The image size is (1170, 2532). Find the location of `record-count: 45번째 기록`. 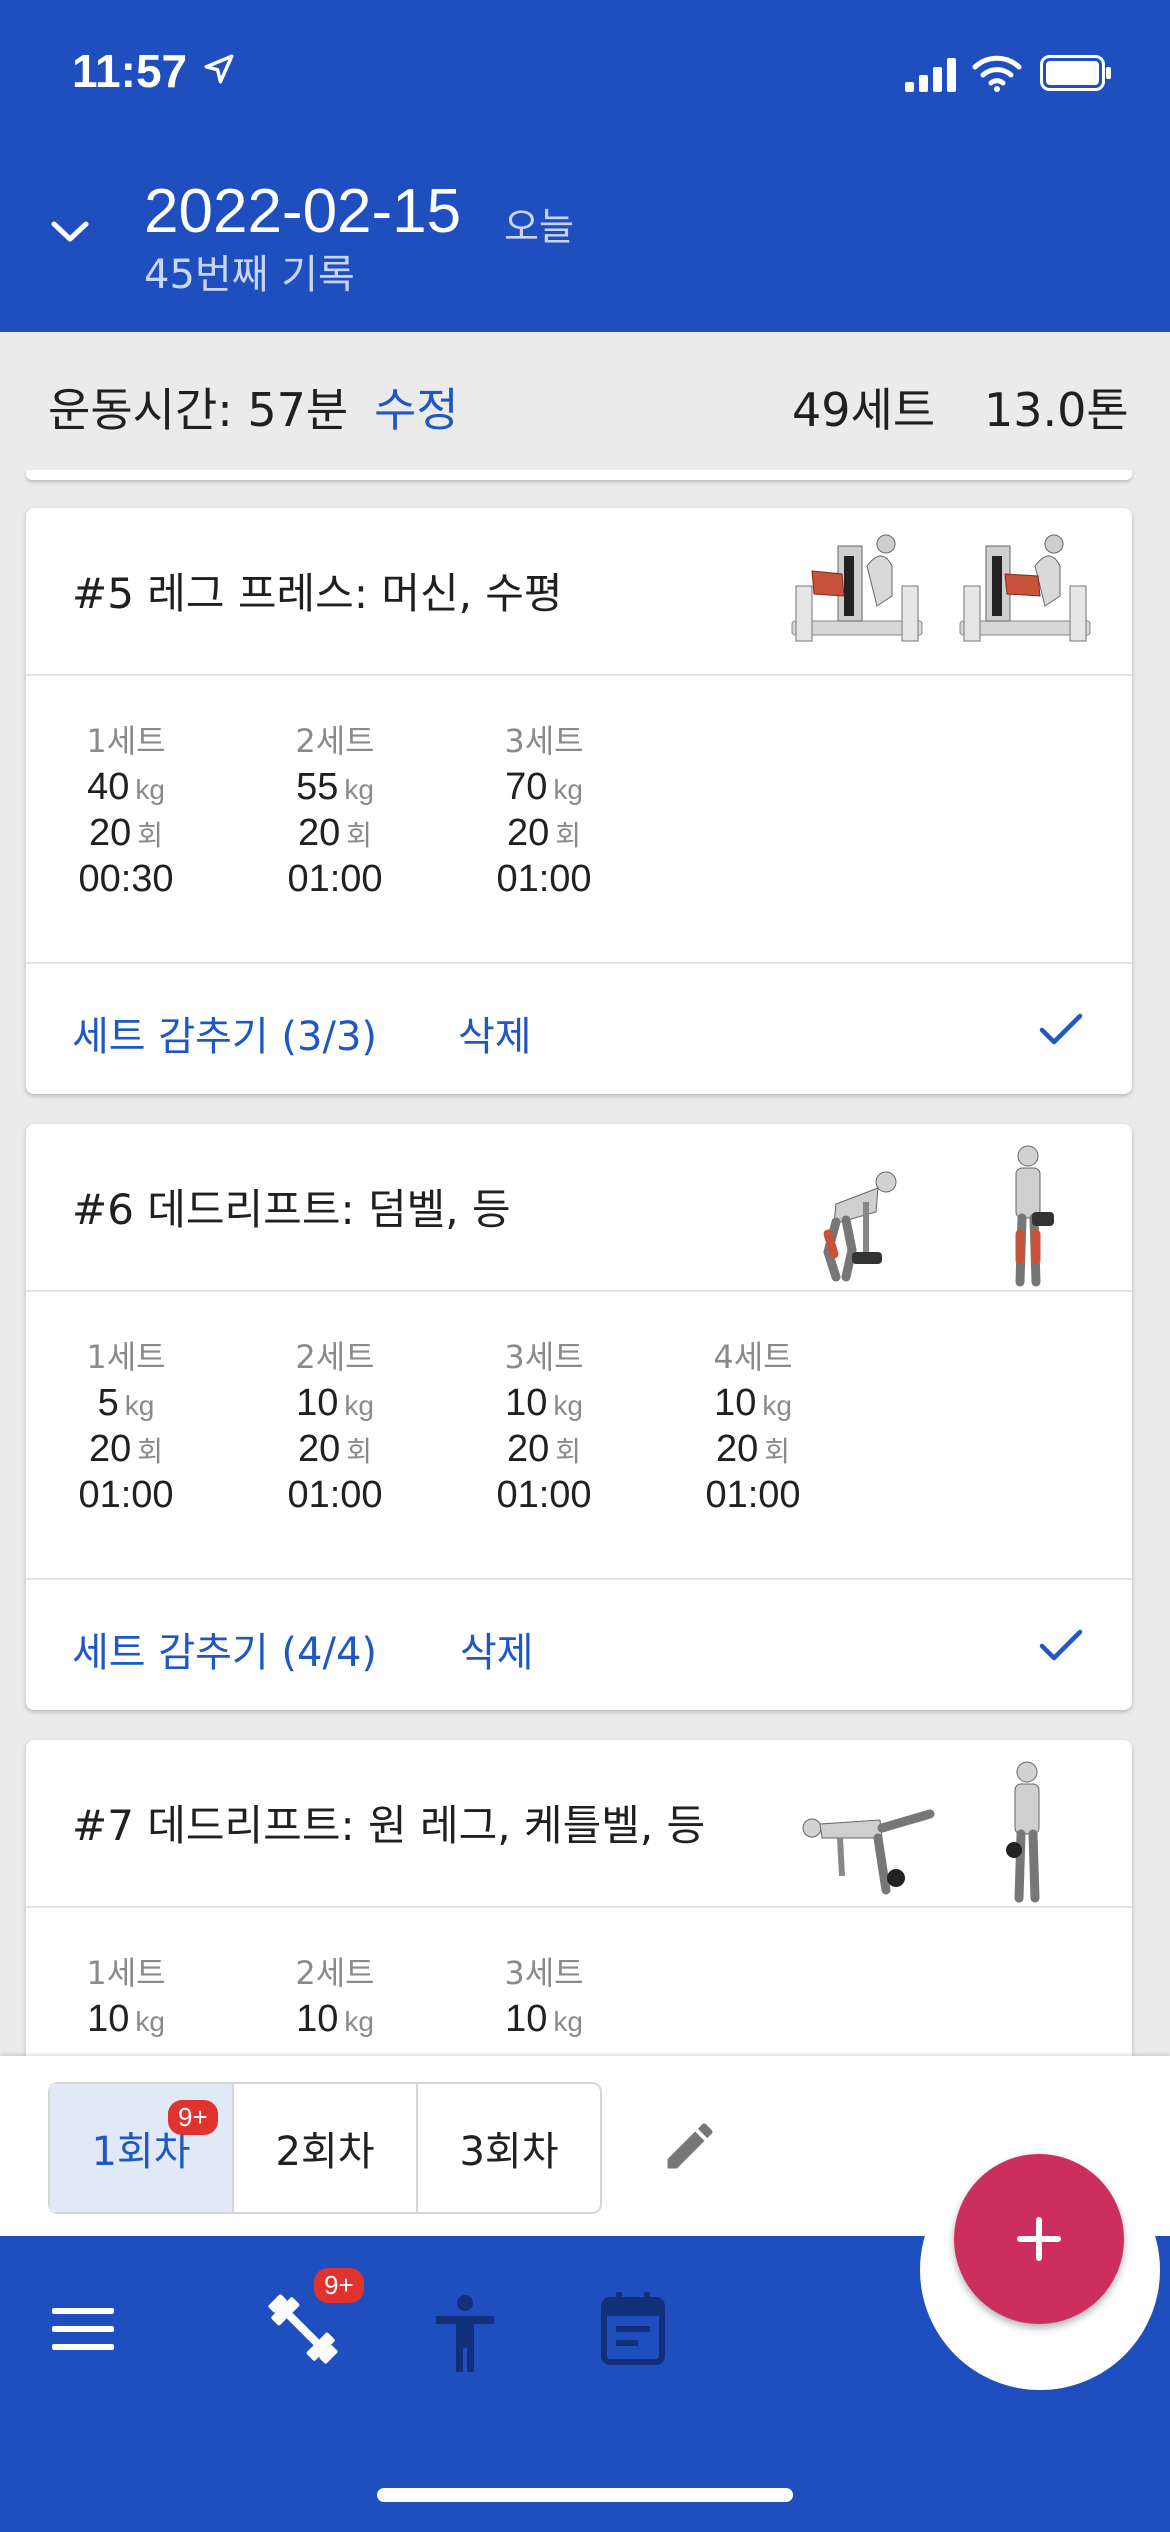

record-count: 45번째 기록 is located at coordinates (249, 275).